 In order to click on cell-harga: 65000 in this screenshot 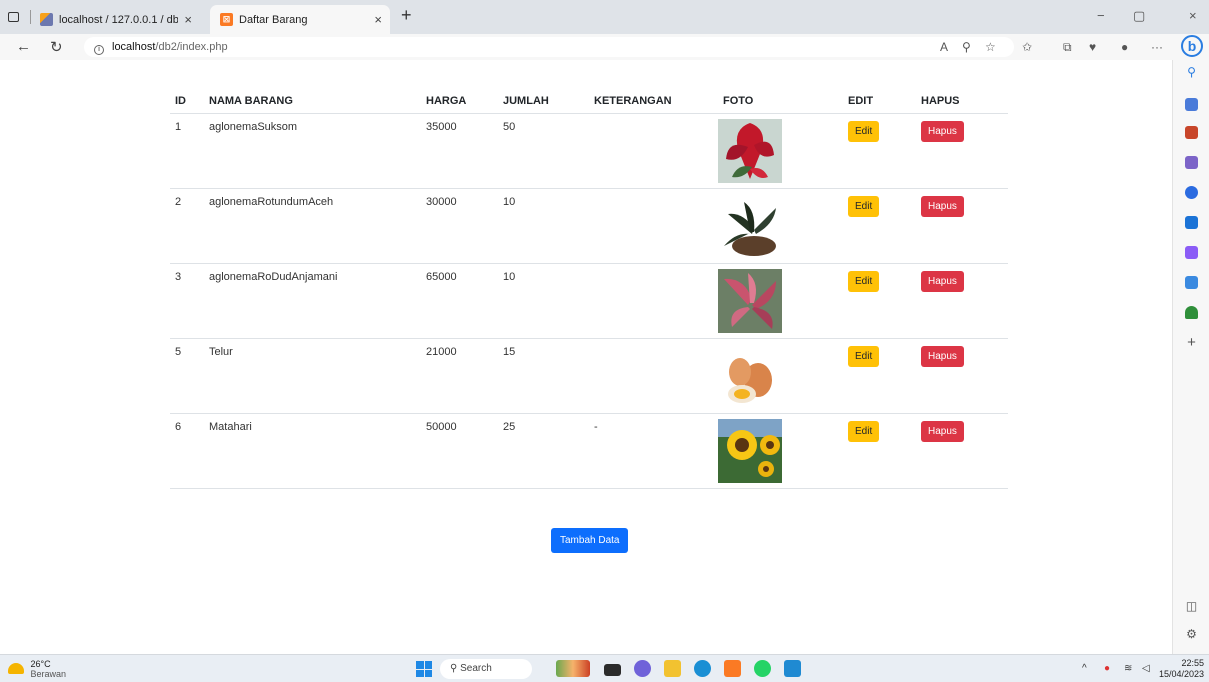, I will do `click(459, 301)`.